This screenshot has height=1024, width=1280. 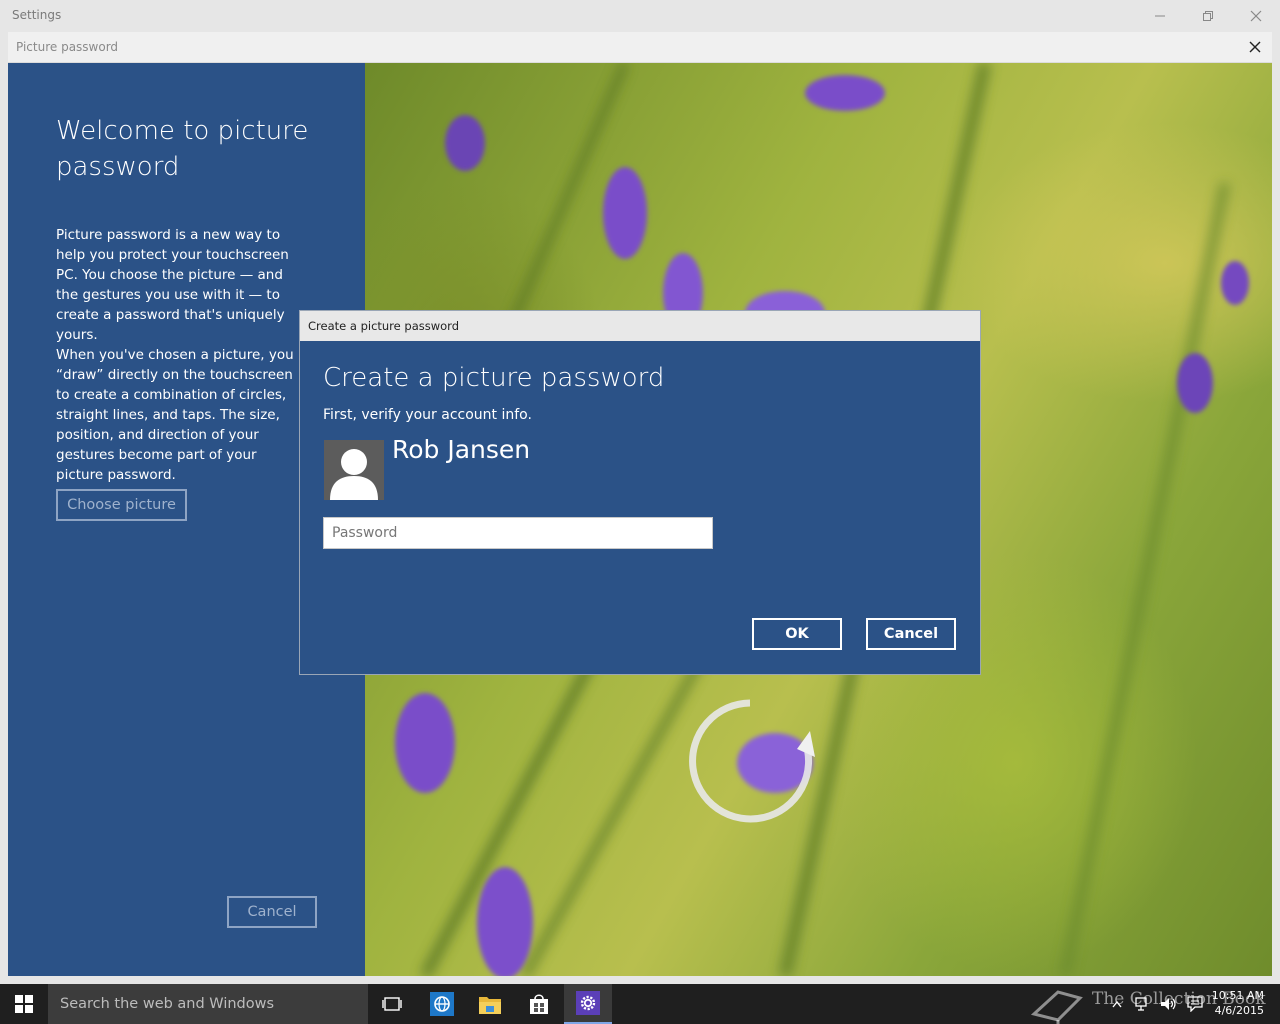 What do you see at coordinates (640, 326) in the screenshot?
I see `dialog-titlebar: Create a picture password` at bounding box center [640, 326].